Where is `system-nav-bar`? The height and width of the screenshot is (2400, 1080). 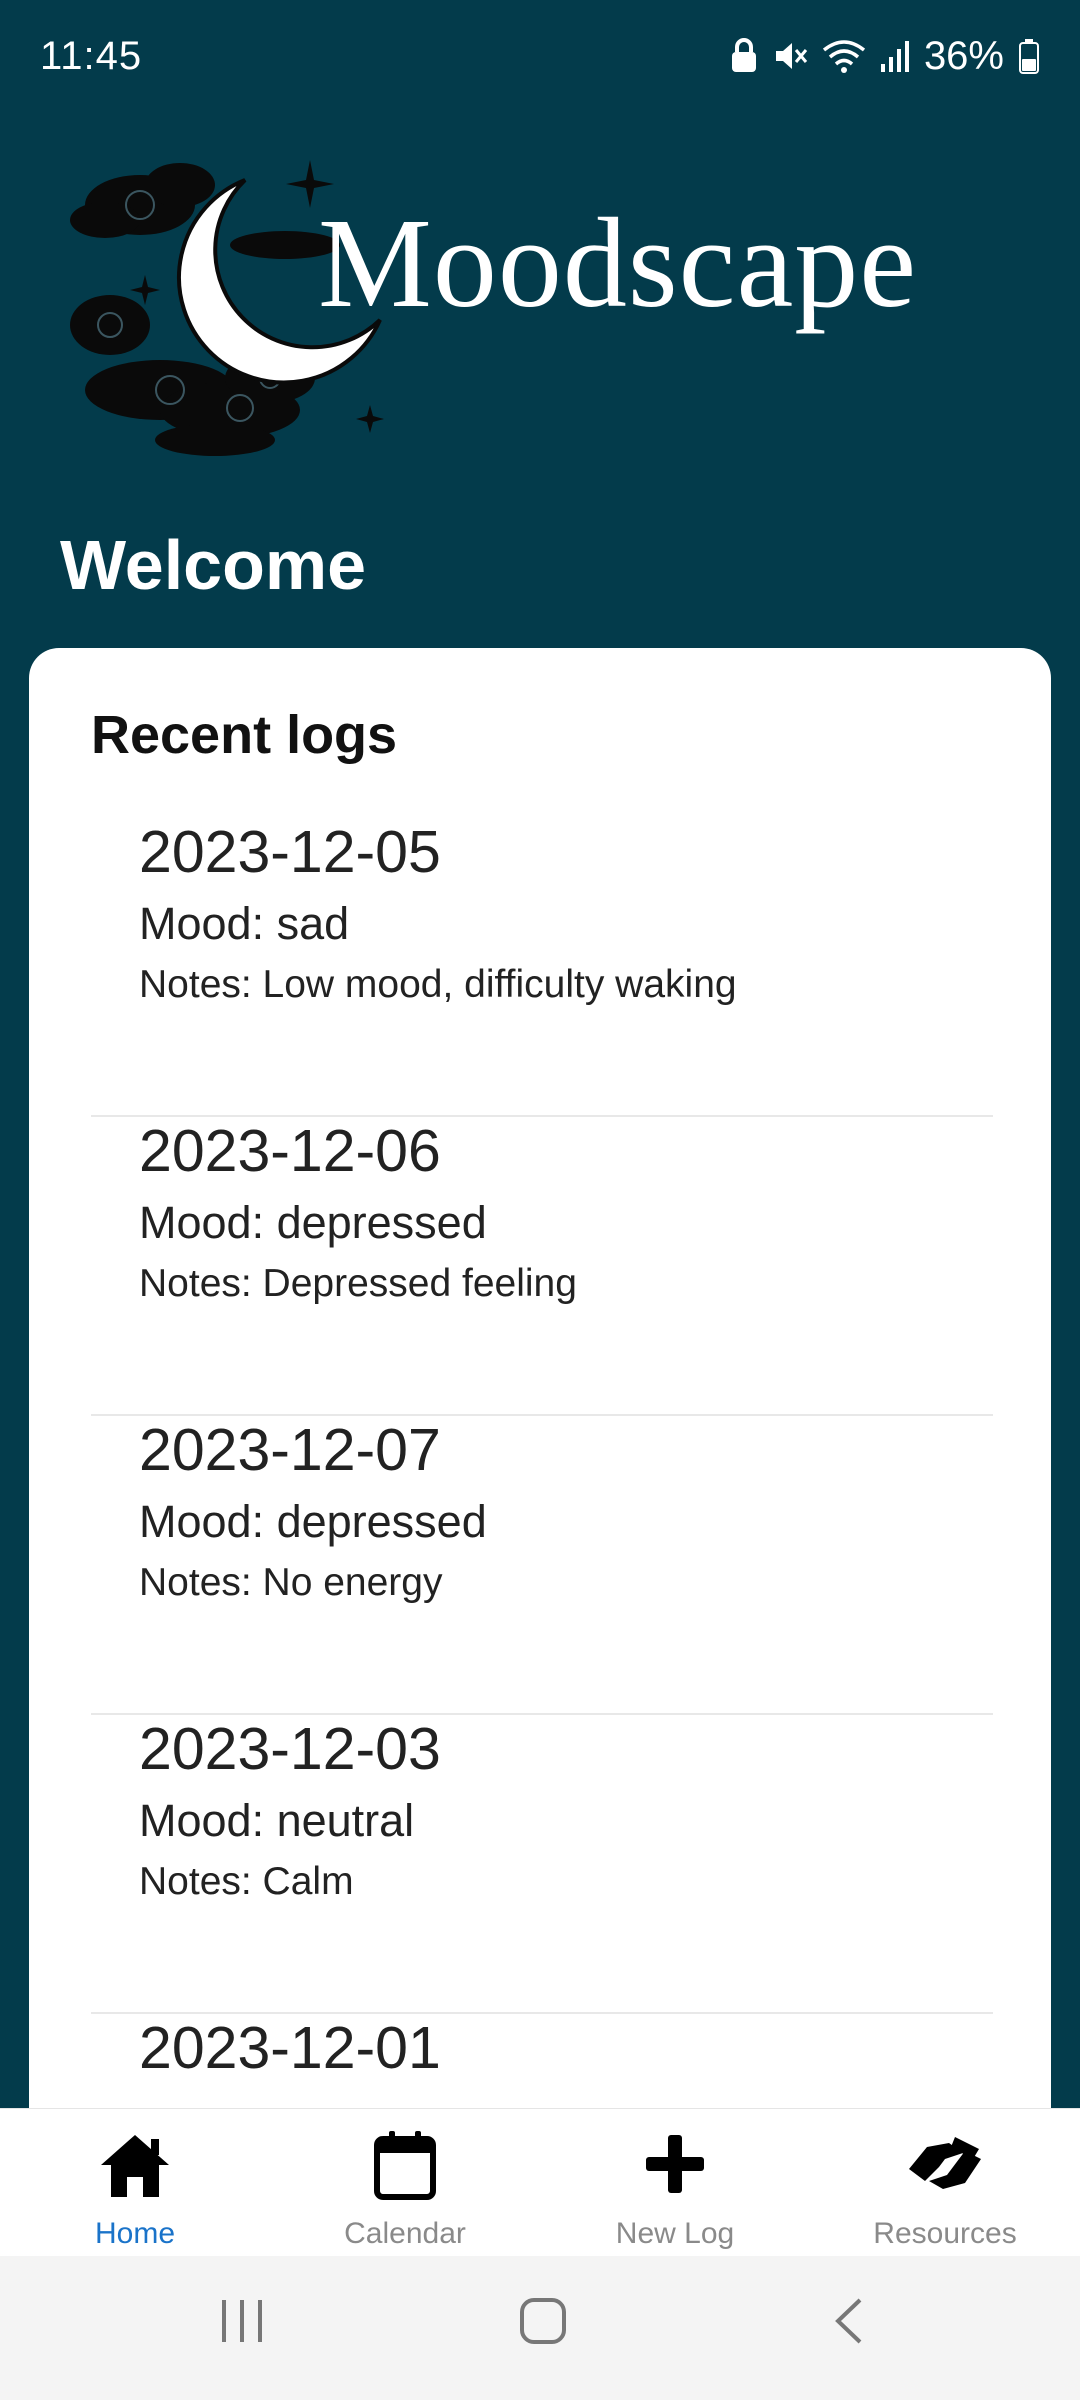 system-nav-bar is located at coordinates (540, 2328).